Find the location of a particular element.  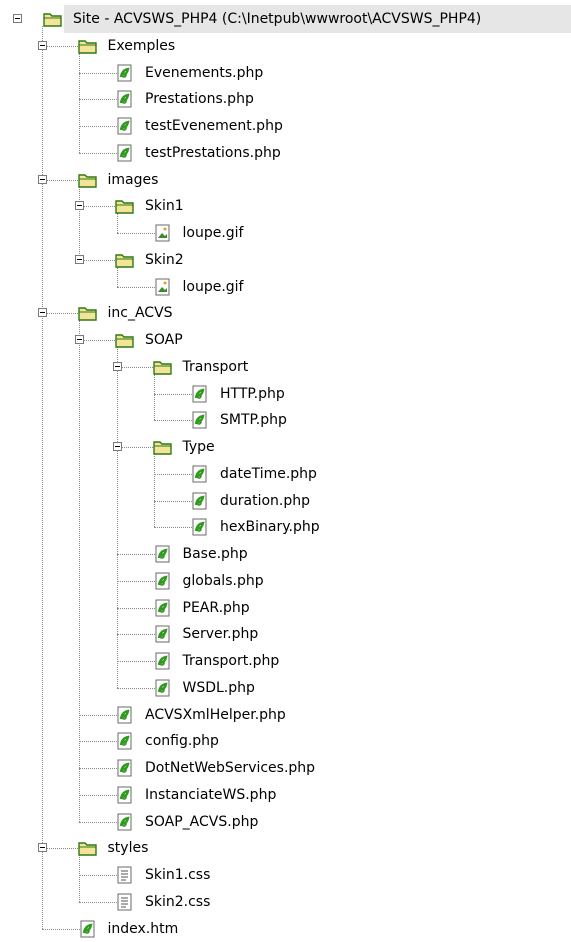

tree-file-item: SOAP_ACVS.php is located at coordinates (186, 822).